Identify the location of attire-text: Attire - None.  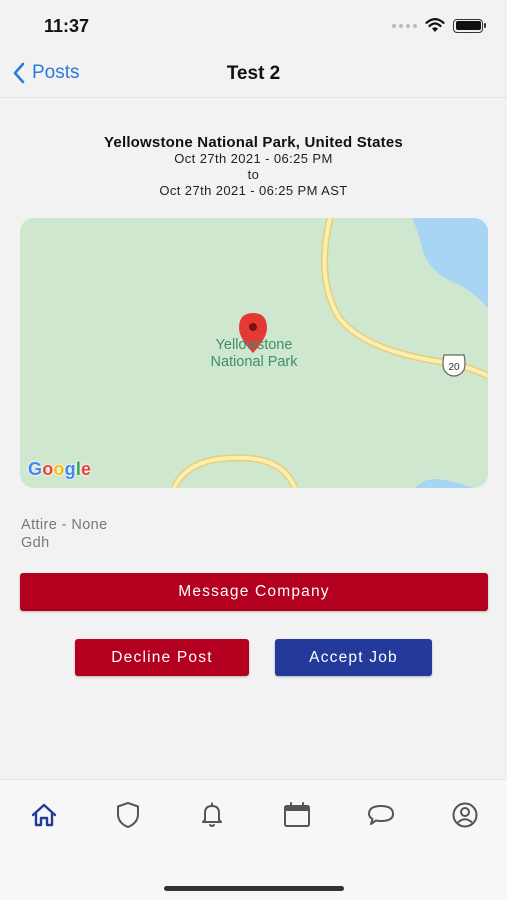
(64, 525).